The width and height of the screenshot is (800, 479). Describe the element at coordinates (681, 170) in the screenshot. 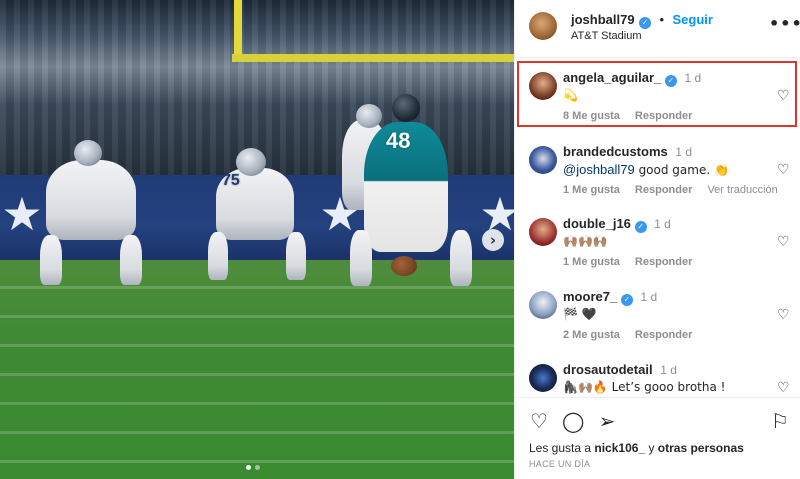

I see `comment-body: good game. 👏` at that location.